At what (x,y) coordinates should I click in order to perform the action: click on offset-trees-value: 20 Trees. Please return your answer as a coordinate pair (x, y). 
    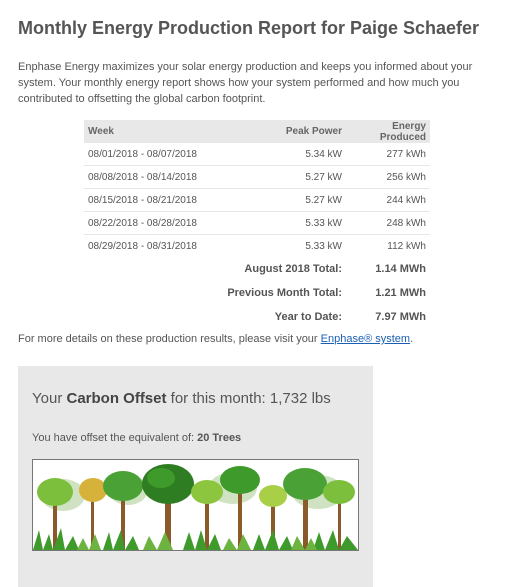
    Looking at the image, I should click on (219, 438).